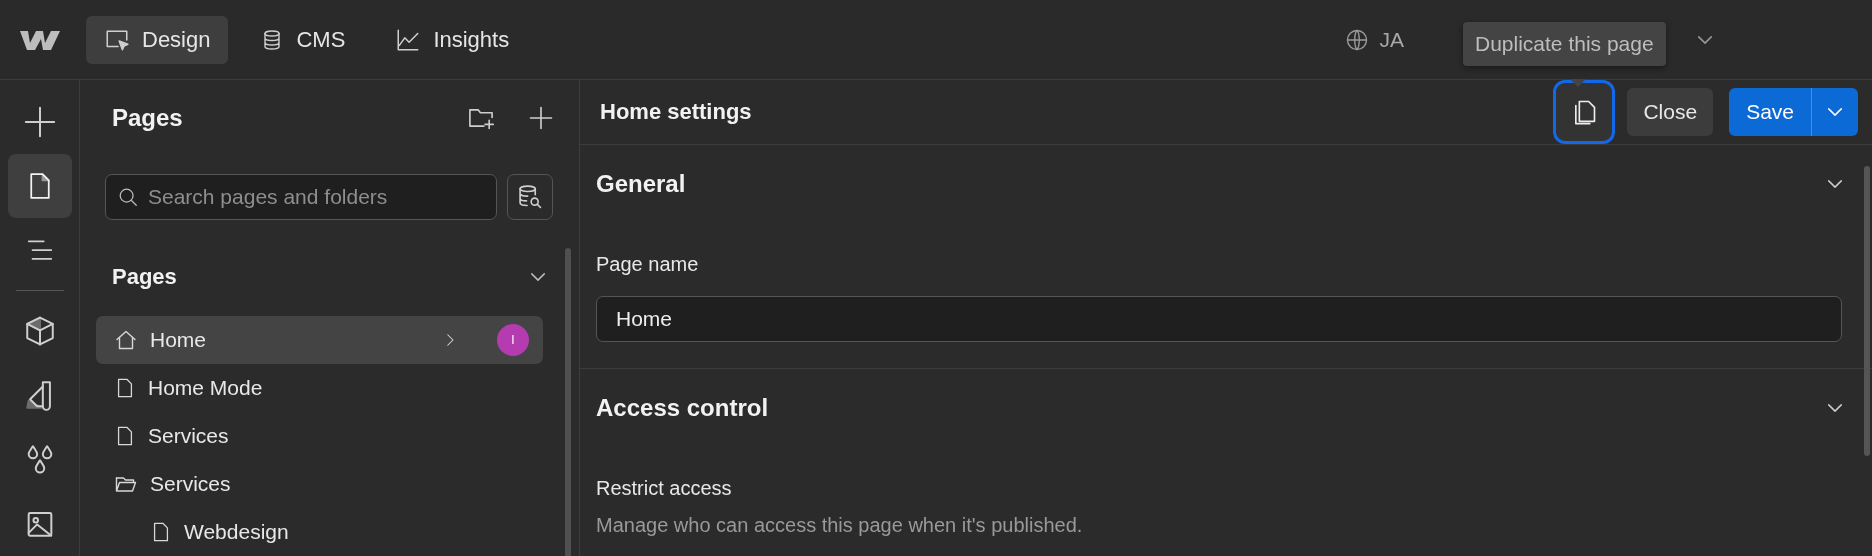  What do you see at coordinates (840, 525) in the screenshot?
I see `field-description: Manage who can access this page when it's published.` at bounding box center [840, 525].